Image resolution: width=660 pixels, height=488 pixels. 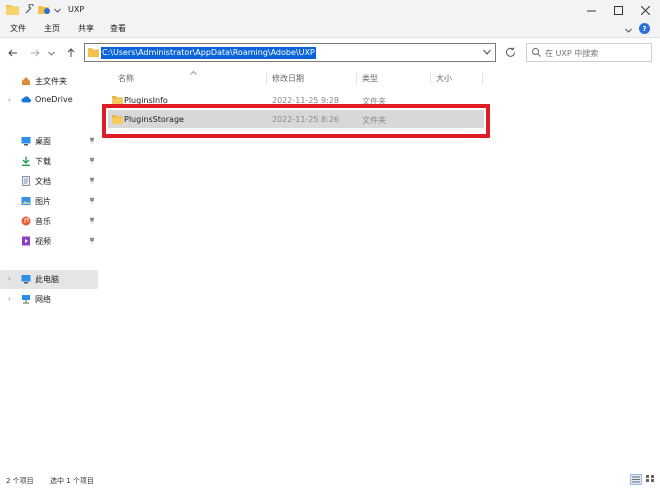 I want to click on item-count: 2 个项目, so click(x=20, y=481).